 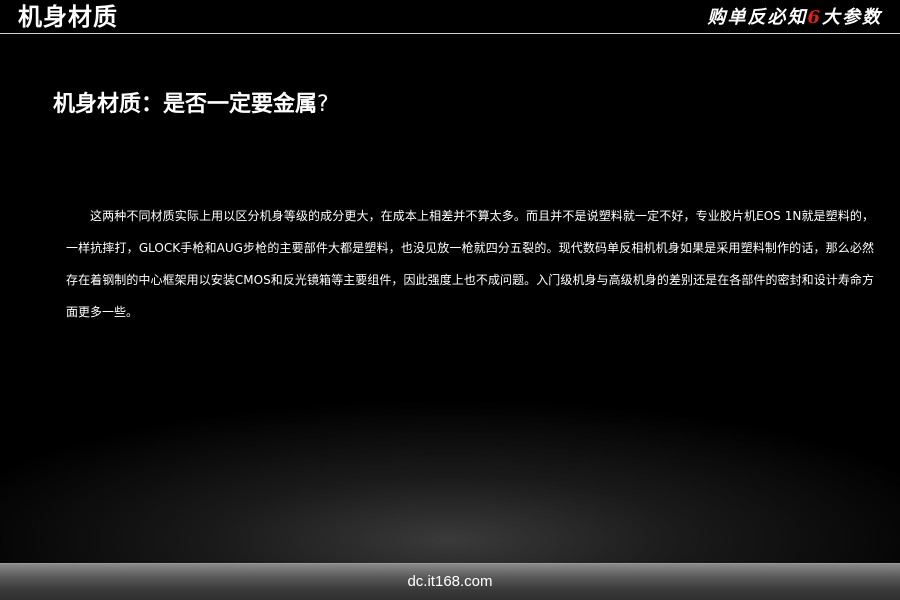 I want to click on section-heading: 机身材质：是否一定要金属?, so click(x=191, y=105).